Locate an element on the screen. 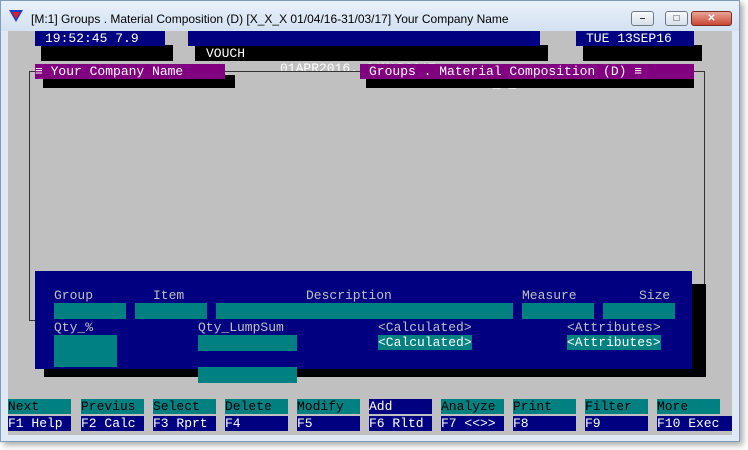  attributes-button: <Attributes> is located at coordinates (614, 342).